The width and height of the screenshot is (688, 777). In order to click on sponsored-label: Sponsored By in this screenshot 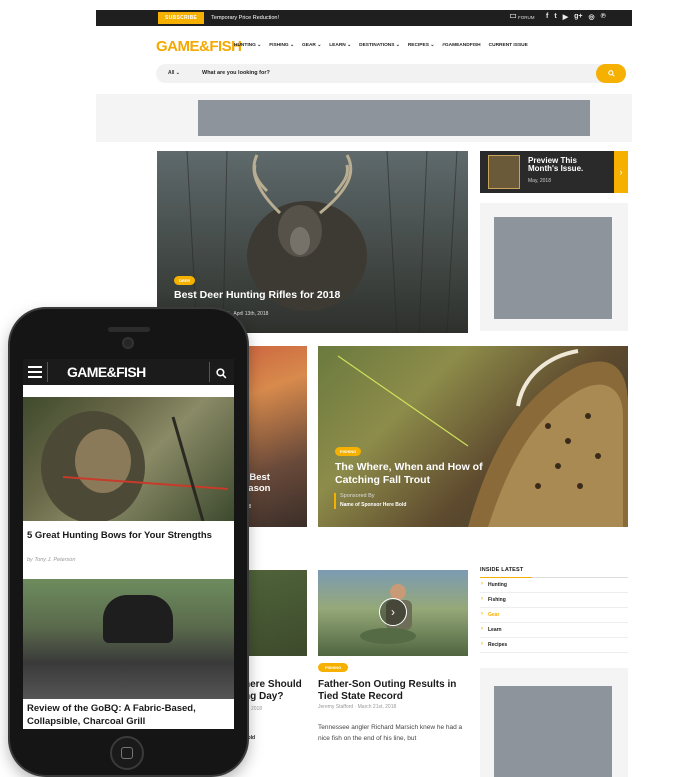, I will do `click(357, 496)`.